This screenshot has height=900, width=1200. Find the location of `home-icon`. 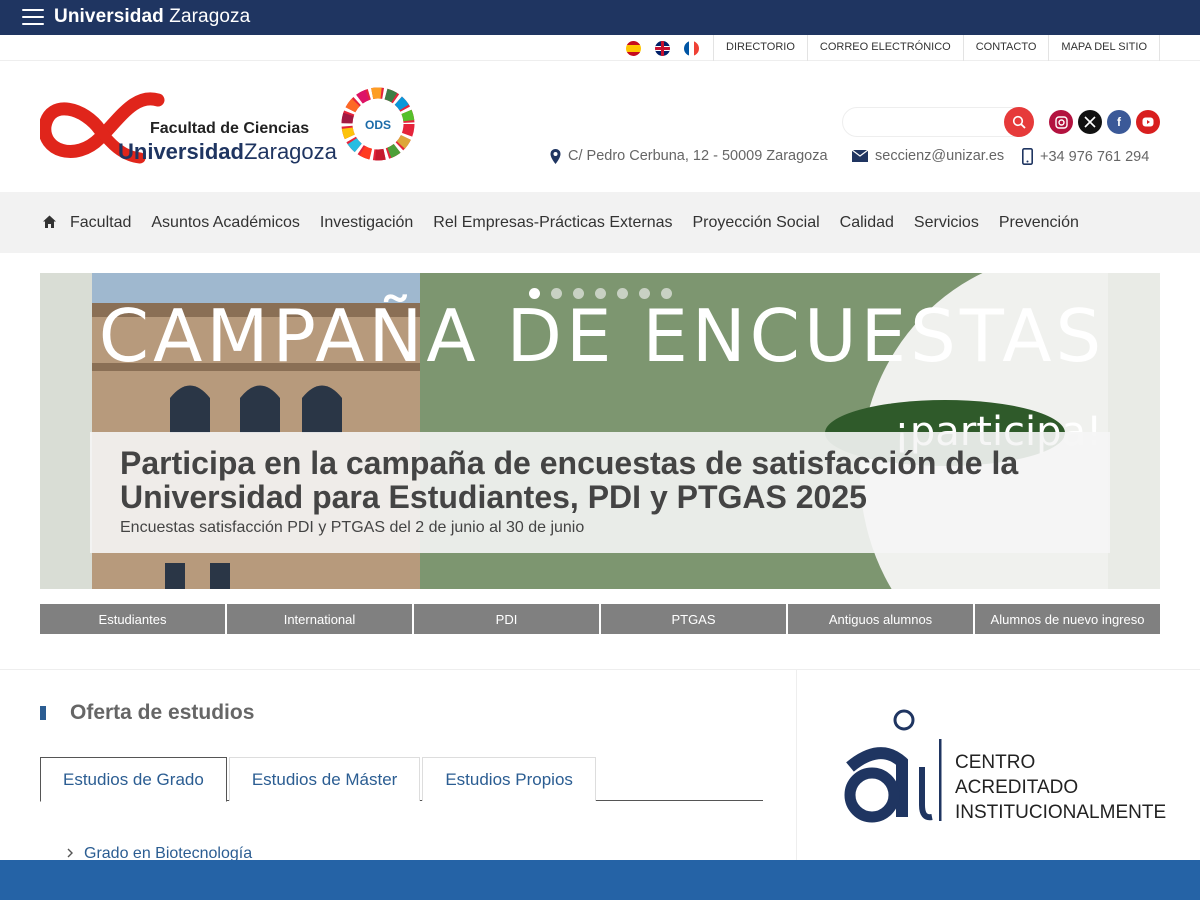

home-icon is located at coordinates (49, 221).